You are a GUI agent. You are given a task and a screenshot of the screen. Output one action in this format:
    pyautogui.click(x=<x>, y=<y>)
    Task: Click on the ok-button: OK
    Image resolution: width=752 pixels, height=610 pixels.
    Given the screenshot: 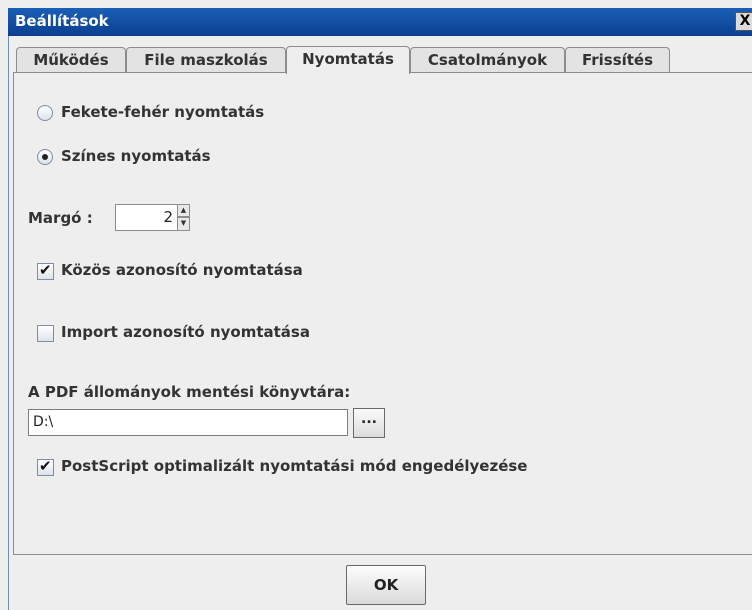 What is the action you would take?
    pyautogui.click(x=386, y=585)
    